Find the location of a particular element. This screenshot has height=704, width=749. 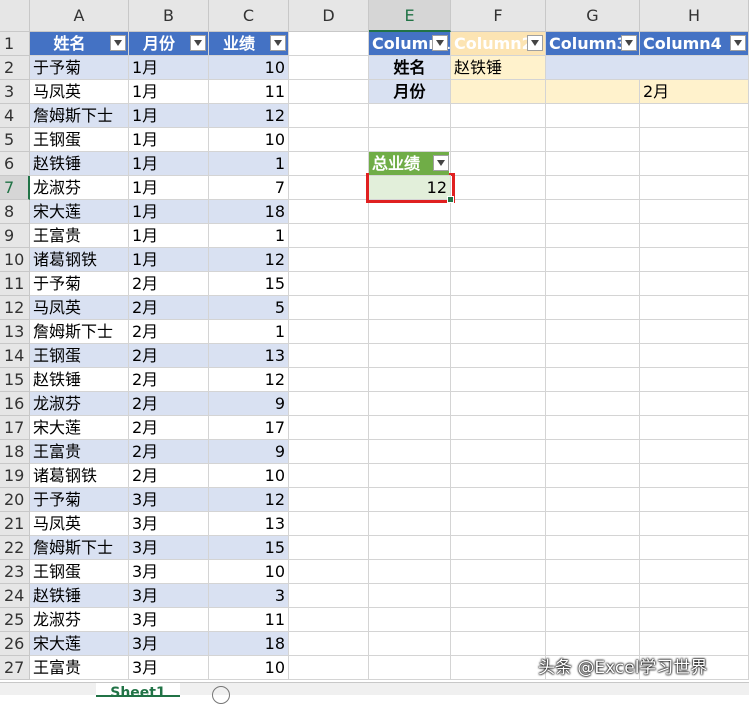

row-header-5: 5 is located at coordinates (15, 140).